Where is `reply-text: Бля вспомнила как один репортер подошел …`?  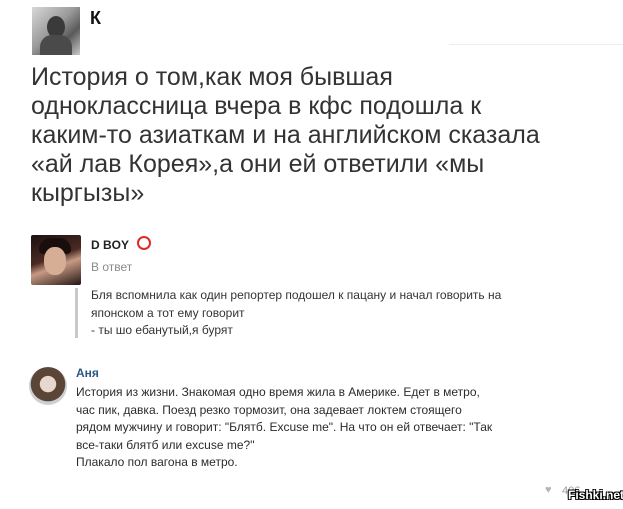
reply-text: Бля вспомнила как один репортер подошел … is located at coordinates (296, 312).